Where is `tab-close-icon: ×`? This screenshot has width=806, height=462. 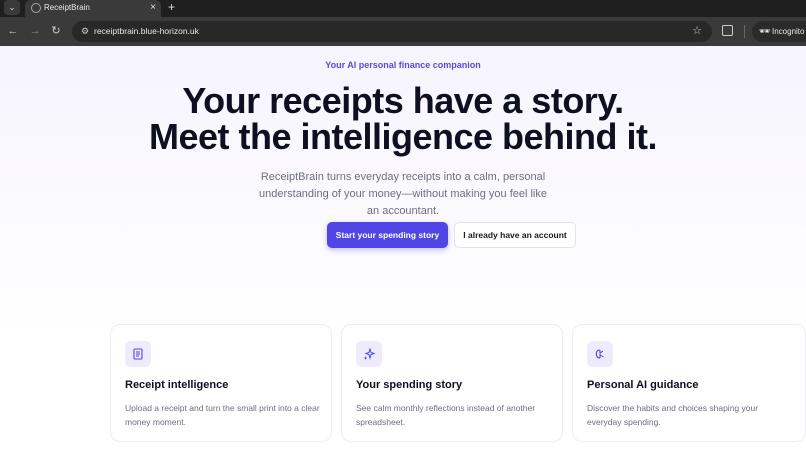
tab-close-icon: × is located at coordinates (153, 8).